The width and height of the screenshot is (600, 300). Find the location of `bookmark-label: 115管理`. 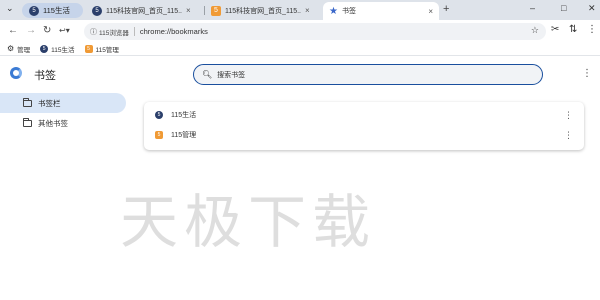

bookmark-label: 115管理 is located at coordinates (107, 50).